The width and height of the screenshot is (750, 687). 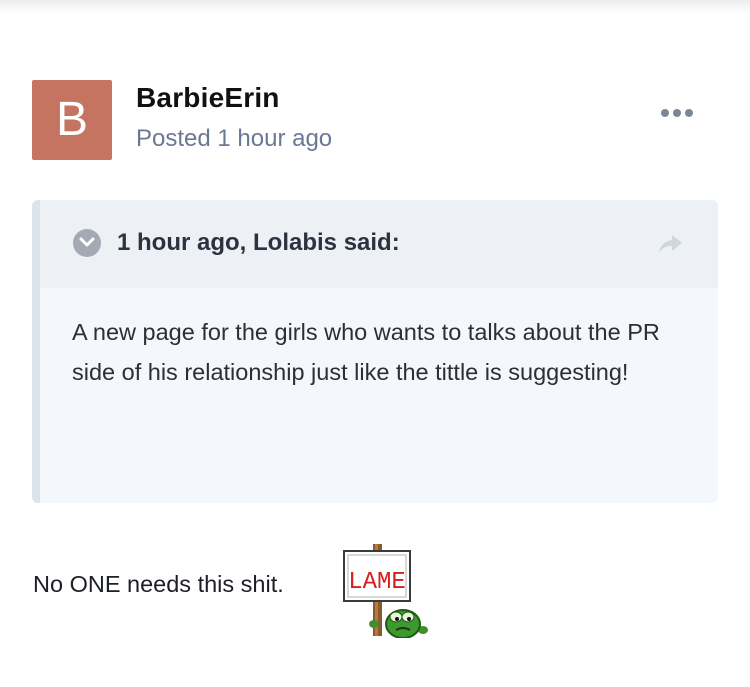 I want to click on emoticon-sign-text: LAME, so click(x=377, y=582).